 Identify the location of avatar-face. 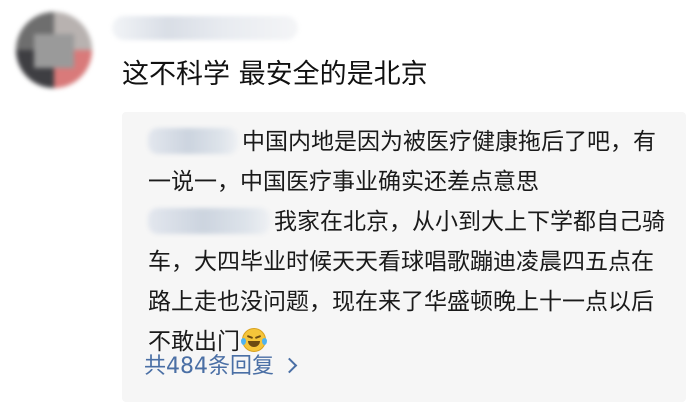
(54, 51).